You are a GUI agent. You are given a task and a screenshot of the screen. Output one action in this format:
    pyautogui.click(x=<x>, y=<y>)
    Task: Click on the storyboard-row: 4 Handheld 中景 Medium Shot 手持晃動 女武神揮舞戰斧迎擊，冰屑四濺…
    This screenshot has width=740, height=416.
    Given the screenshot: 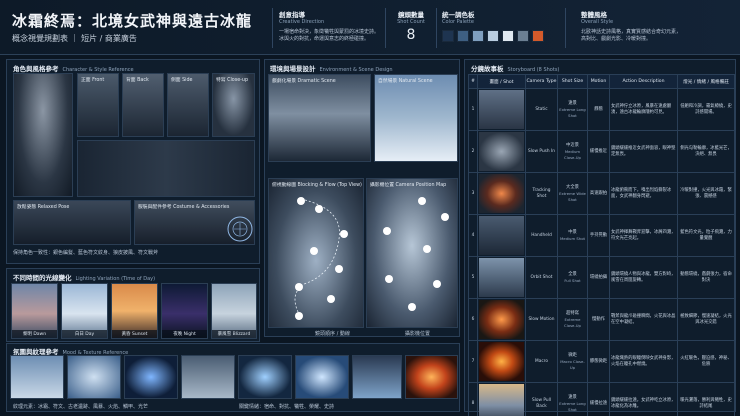 What is the action you would take?
    pyautogui.click(x=601, y=235)
    